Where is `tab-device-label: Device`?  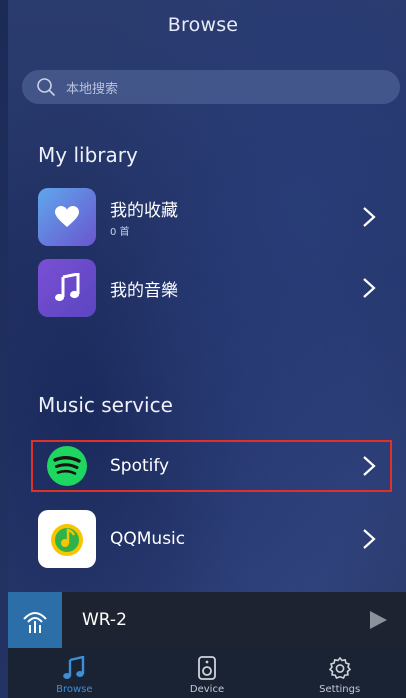
tab-device-label: Device is located at coordinates (207, 689).